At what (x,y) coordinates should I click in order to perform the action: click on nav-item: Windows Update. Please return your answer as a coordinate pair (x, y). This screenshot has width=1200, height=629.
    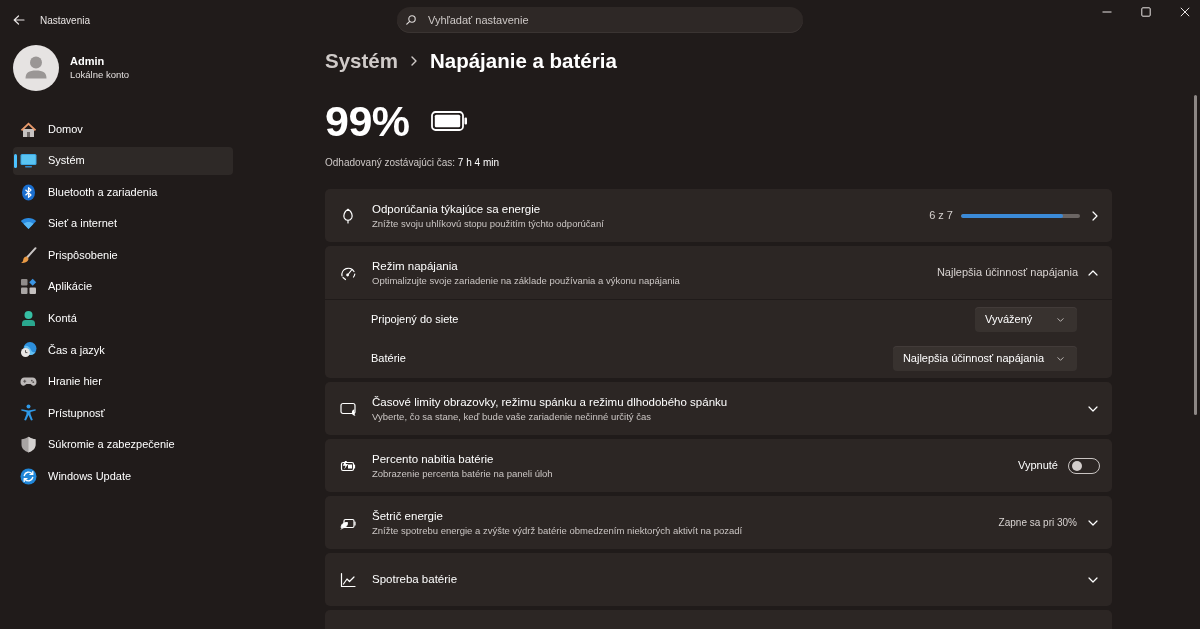
    Looking at the image, I should click on (123, 476).